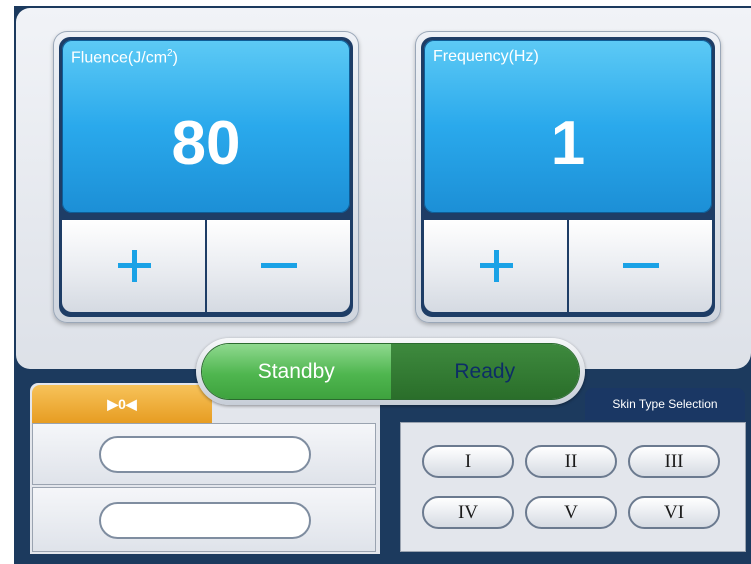  What do you see at coordinates (122, 404) in the screenshot?
I see `zero-tab: ▶0◀` at bounding box center [122, 404].